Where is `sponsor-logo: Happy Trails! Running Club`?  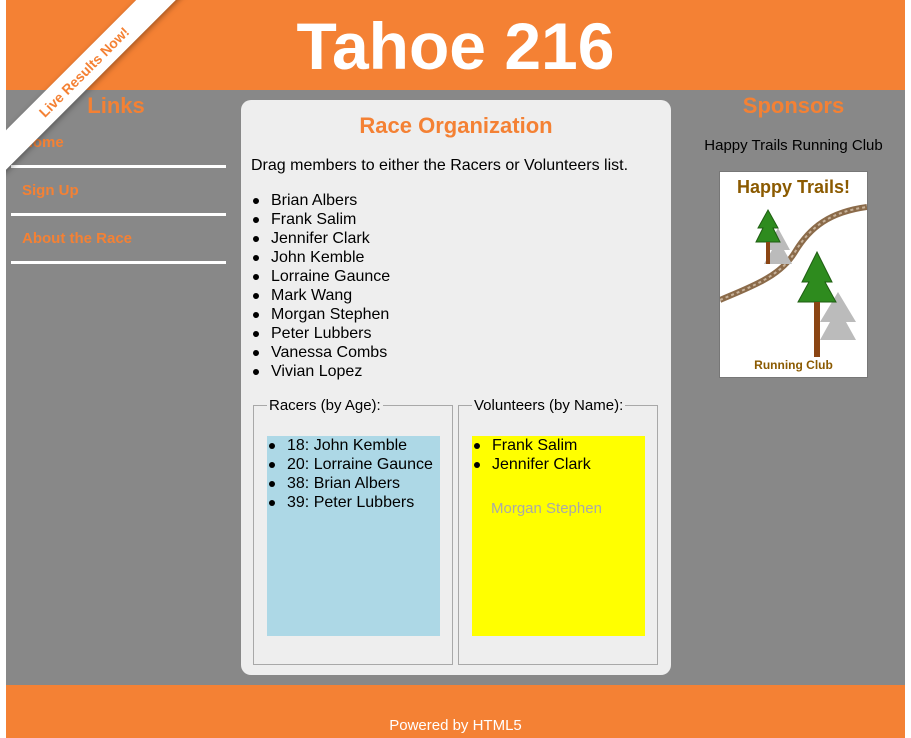 sponsor-logo: Happy Trails! Running Club is located at coordinates (793, 274).